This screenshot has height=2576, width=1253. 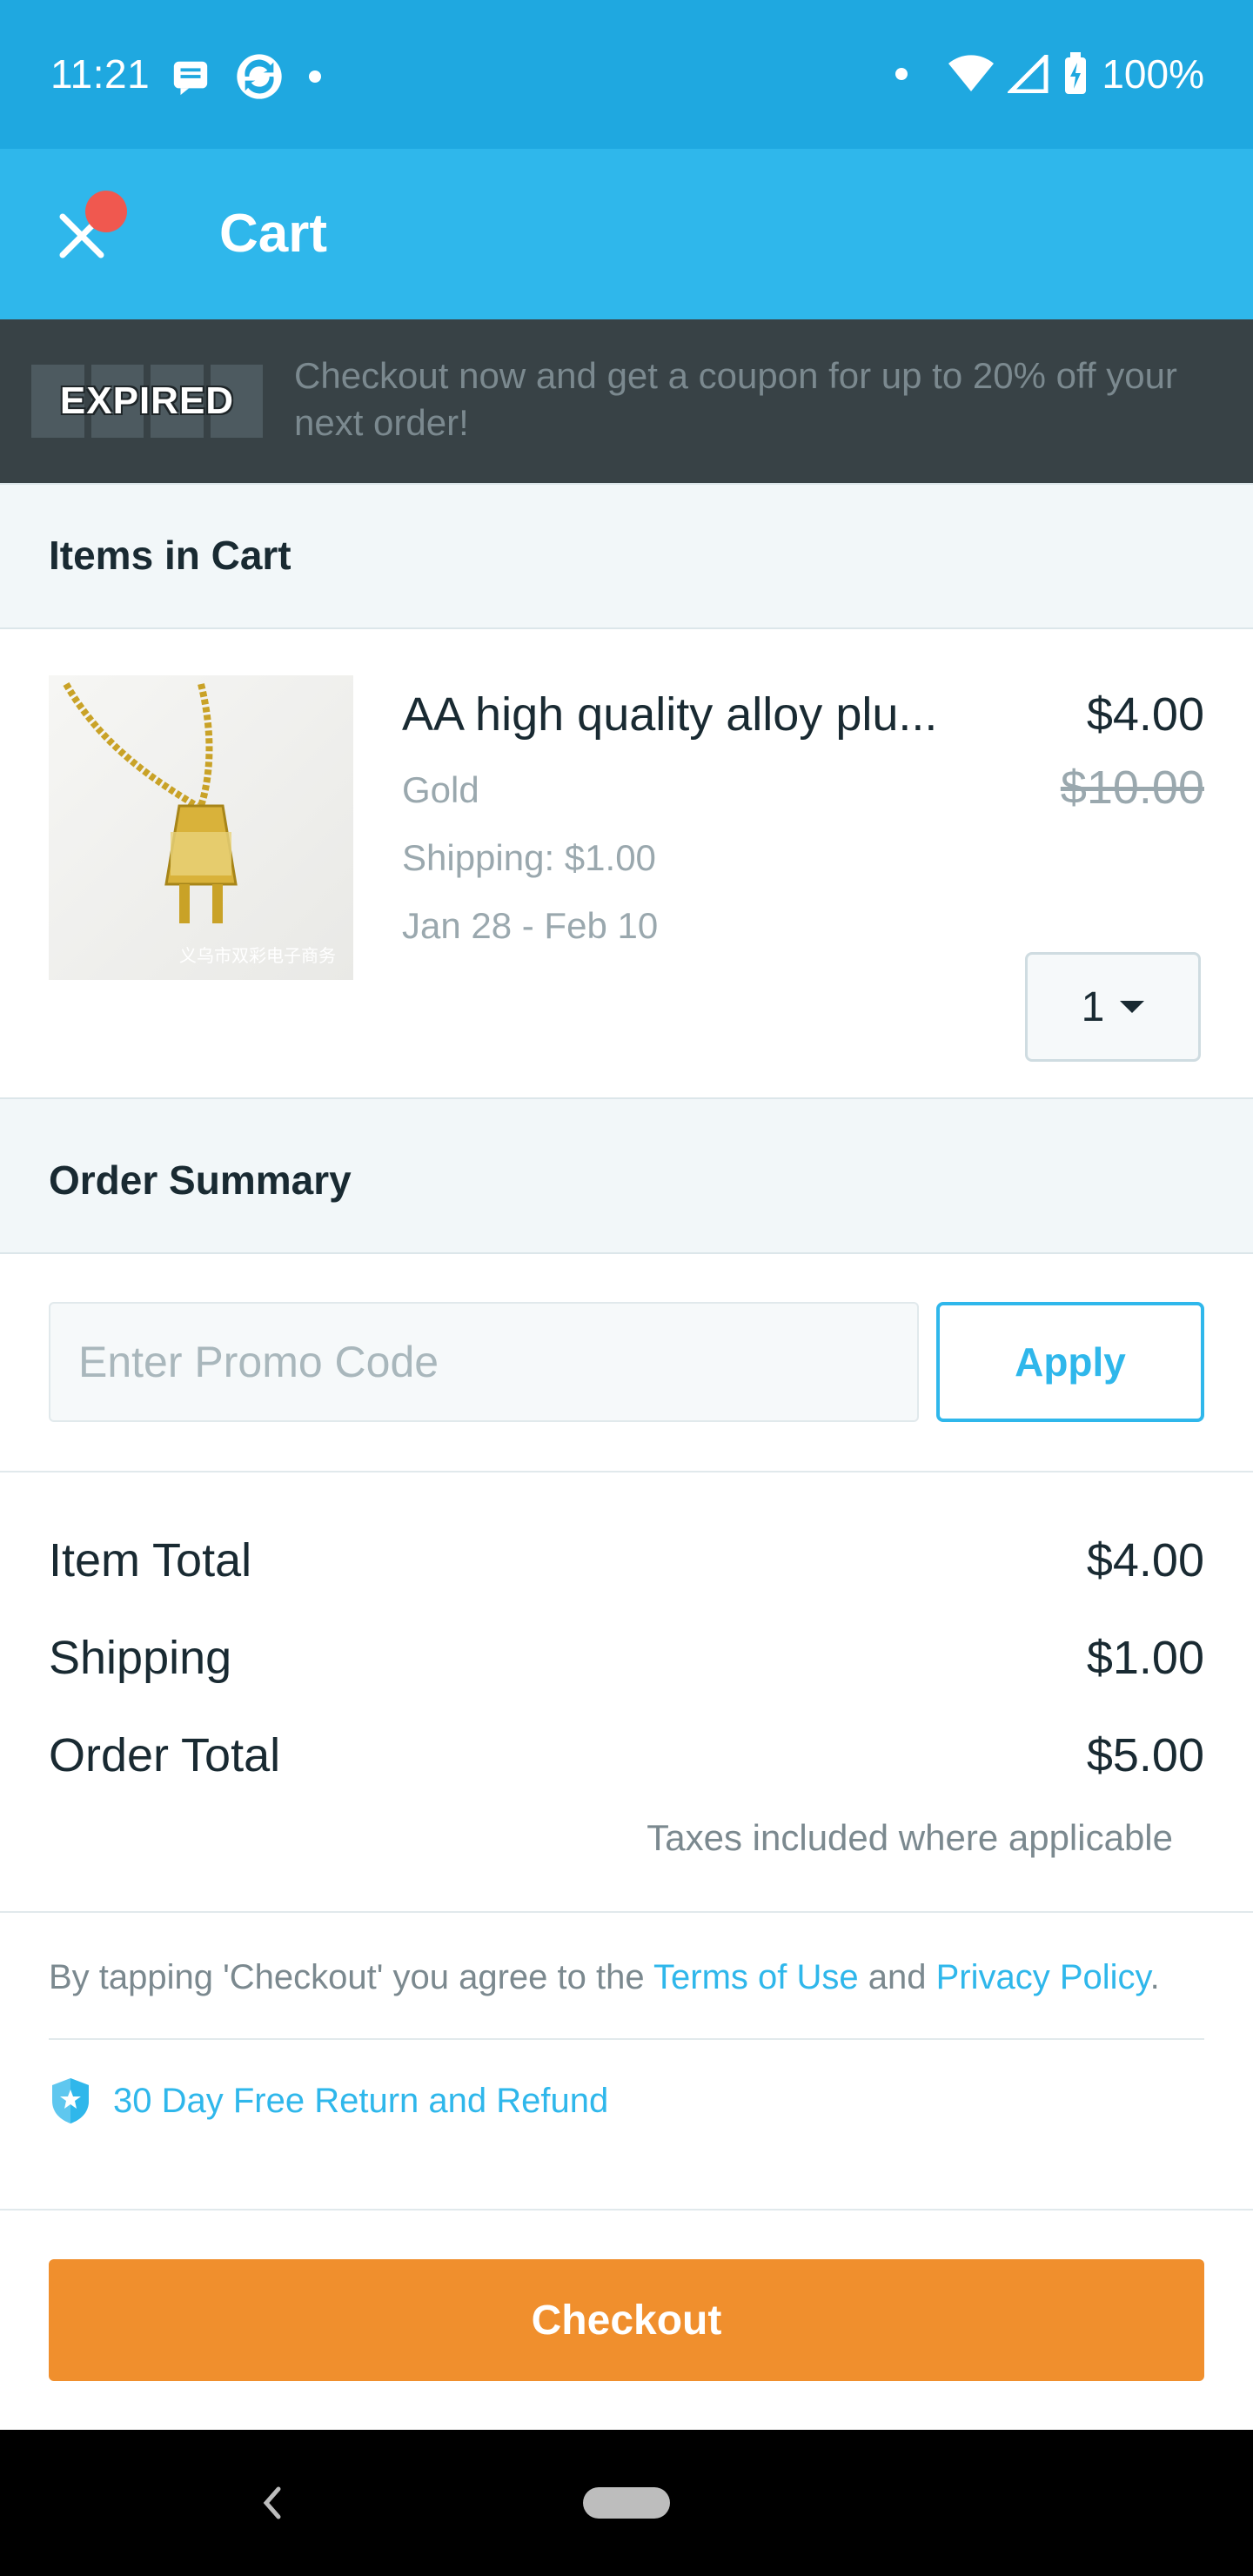 What do you see at coordinates (910, 1837) in the screenshot?
I see `tax-note: Taxes included where applicable` at bounding box center [910, 1837].